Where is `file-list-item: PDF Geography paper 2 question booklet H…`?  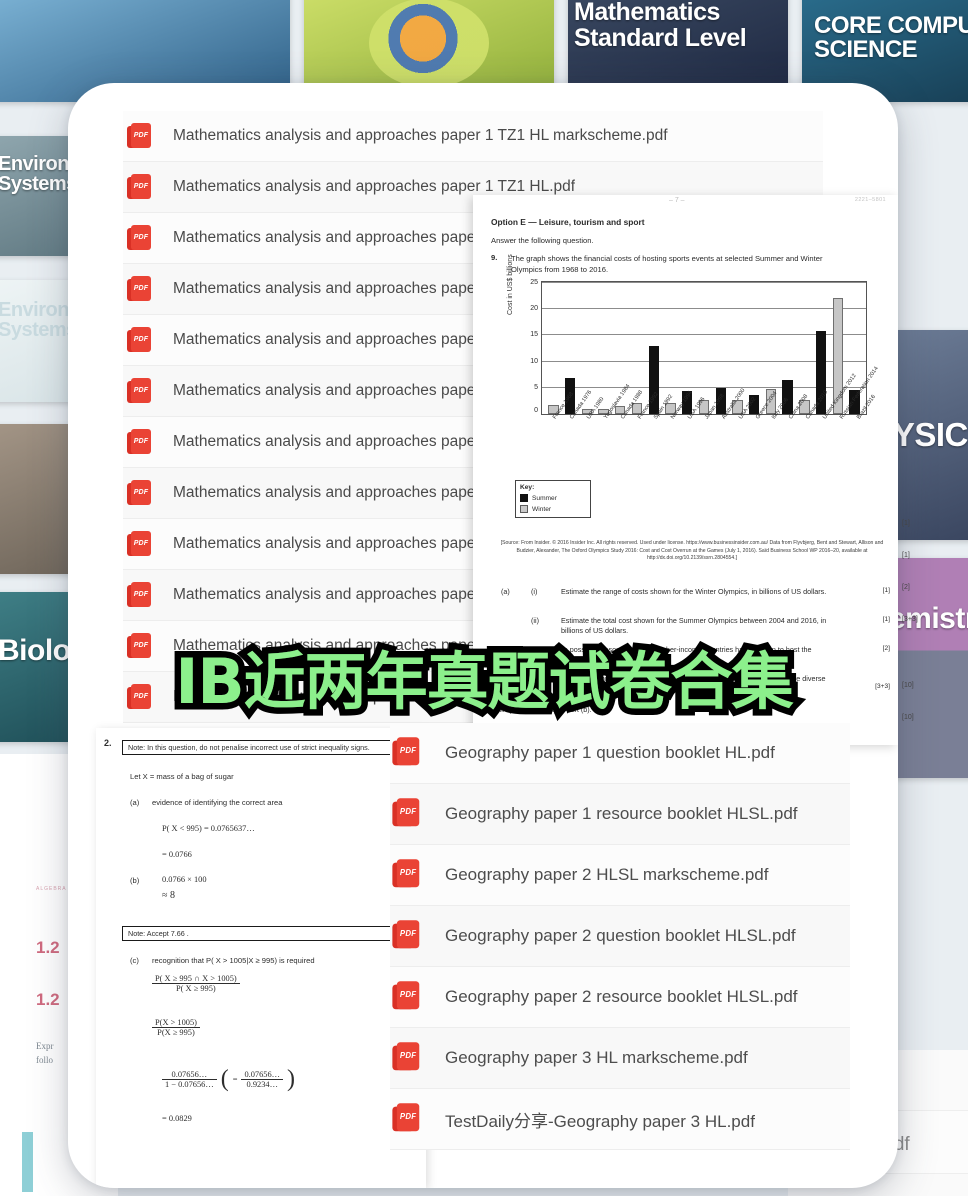
file-list-item: PDF Geography paper 2 question booklet H… is located at coordinates (620, 936).